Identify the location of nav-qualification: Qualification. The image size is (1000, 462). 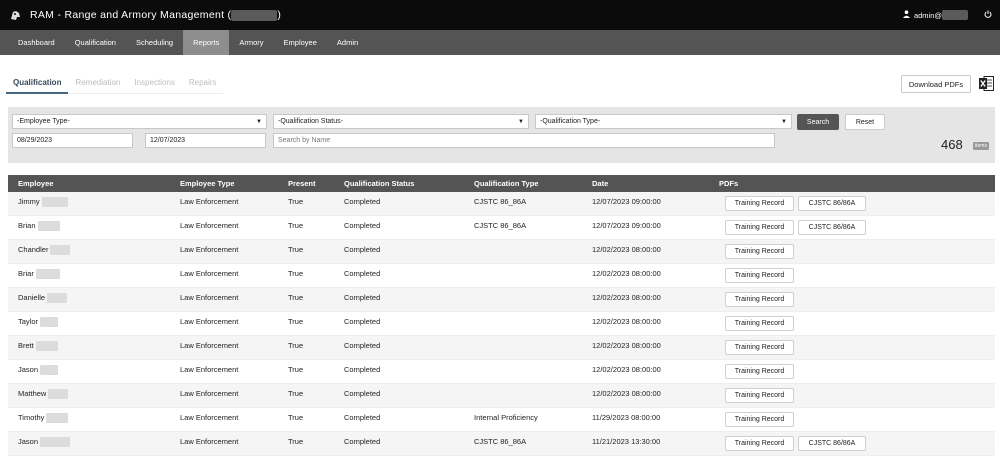
(95, 42).